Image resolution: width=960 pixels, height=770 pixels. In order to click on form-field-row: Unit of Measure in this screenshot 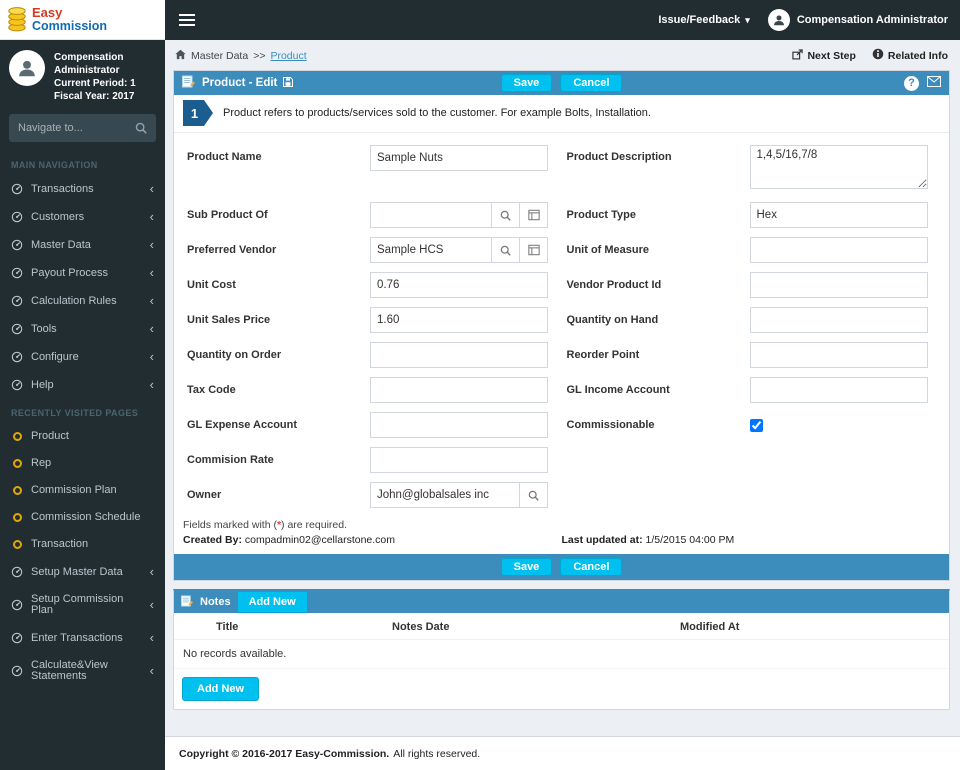, I will do `click(752, 250)`.